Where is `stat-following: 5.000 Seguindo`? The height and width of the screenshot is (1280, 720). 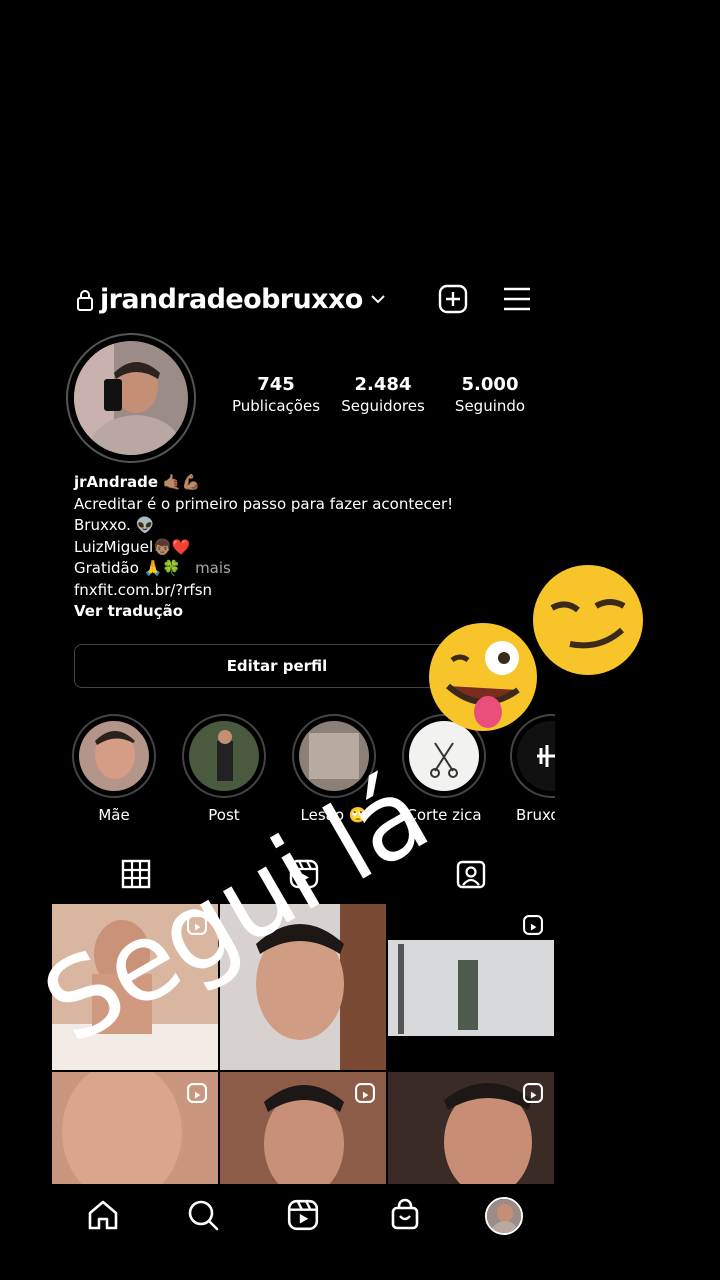
stat-following: 5.000 Seguindo is located at coordinates (490, 394).